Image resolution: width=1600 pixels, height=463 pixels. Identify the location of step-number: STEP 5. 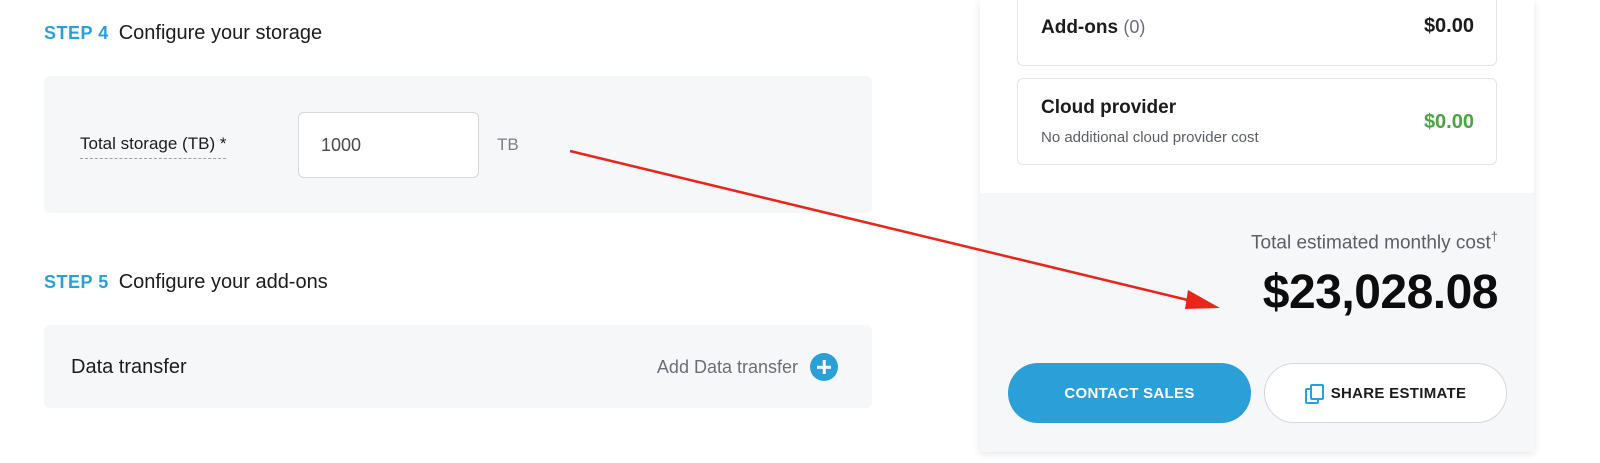
(76, 282).